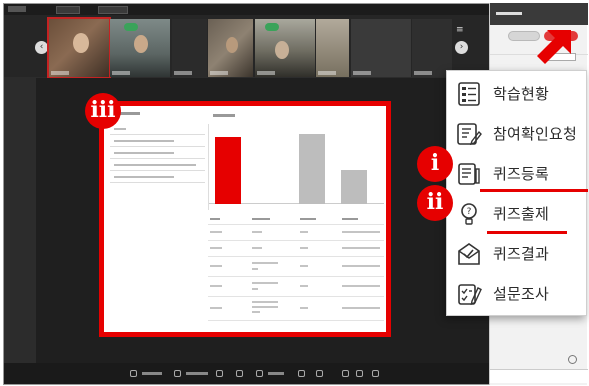 The image size is (589, 386). I want to click on table-header, so click(296, 219).